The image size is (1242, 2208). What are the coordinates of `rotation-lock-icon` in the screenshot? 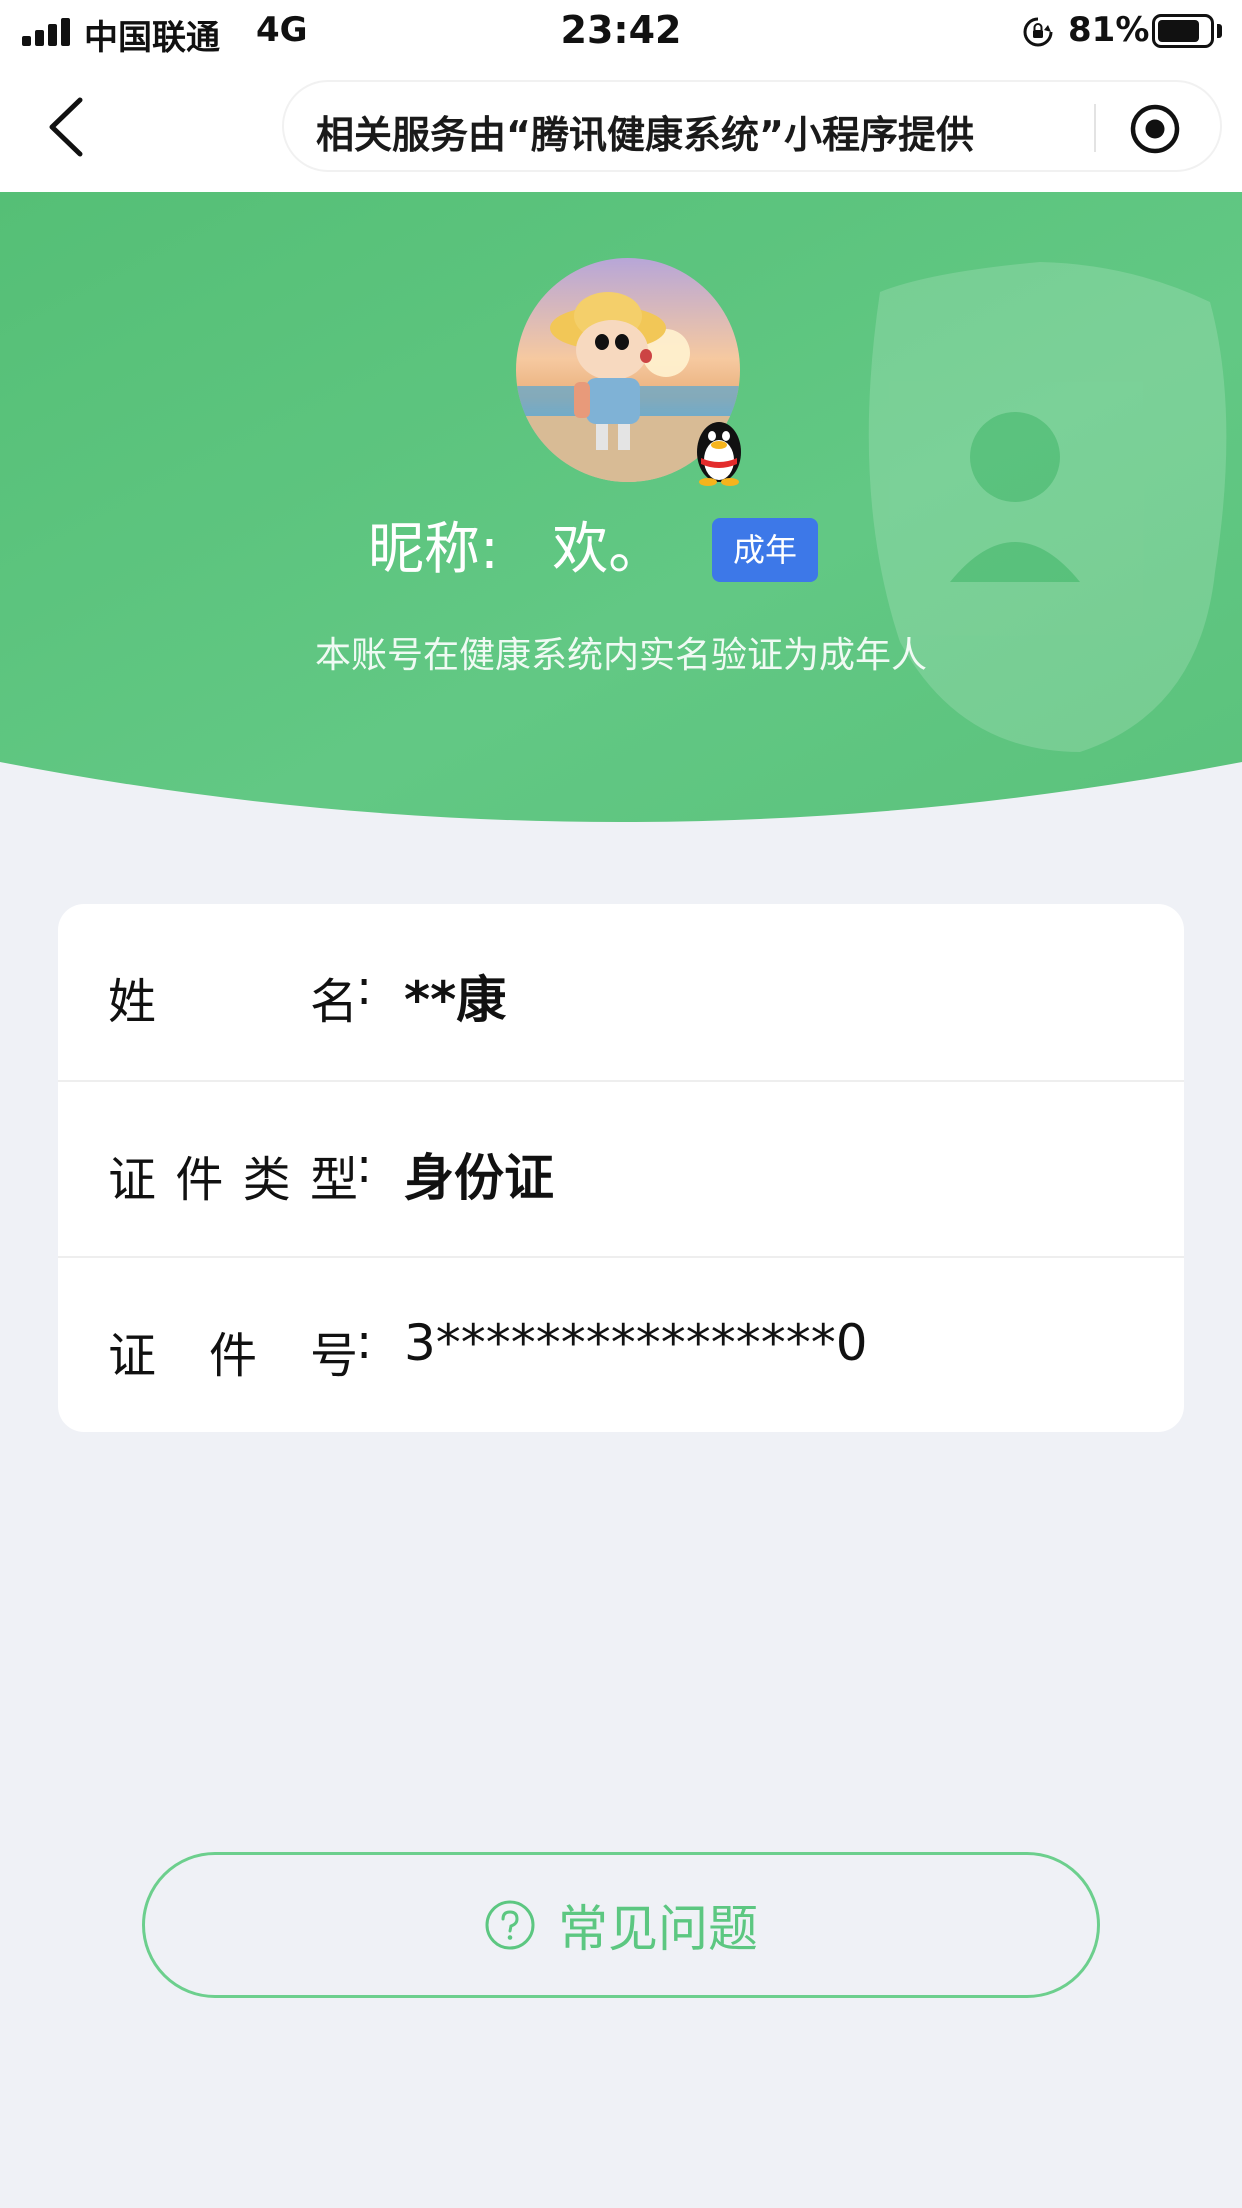 It's located at (1038, 32).